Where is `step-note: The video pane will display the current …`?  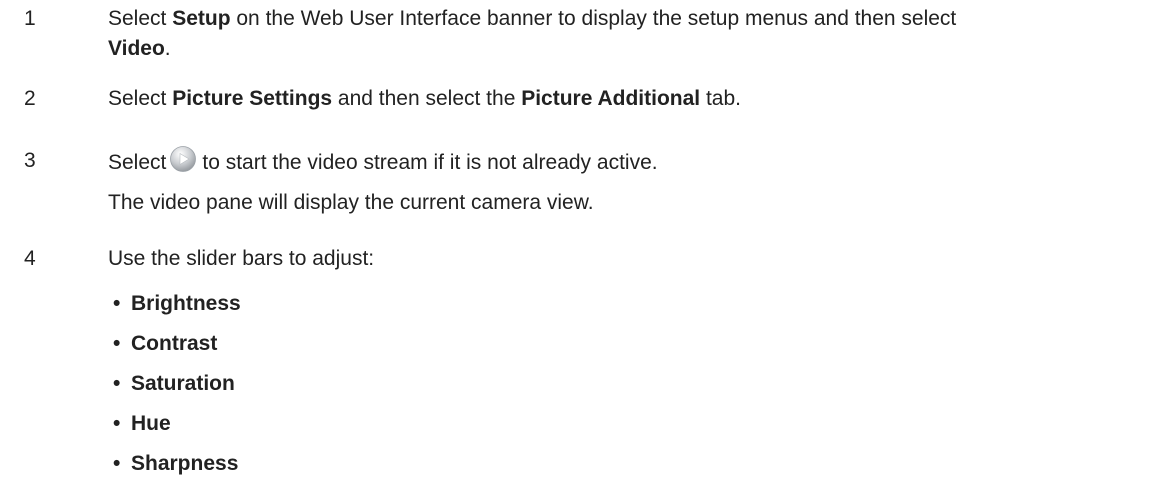 step-note: The video pane will display the current … is located at coordinates (351, 202).